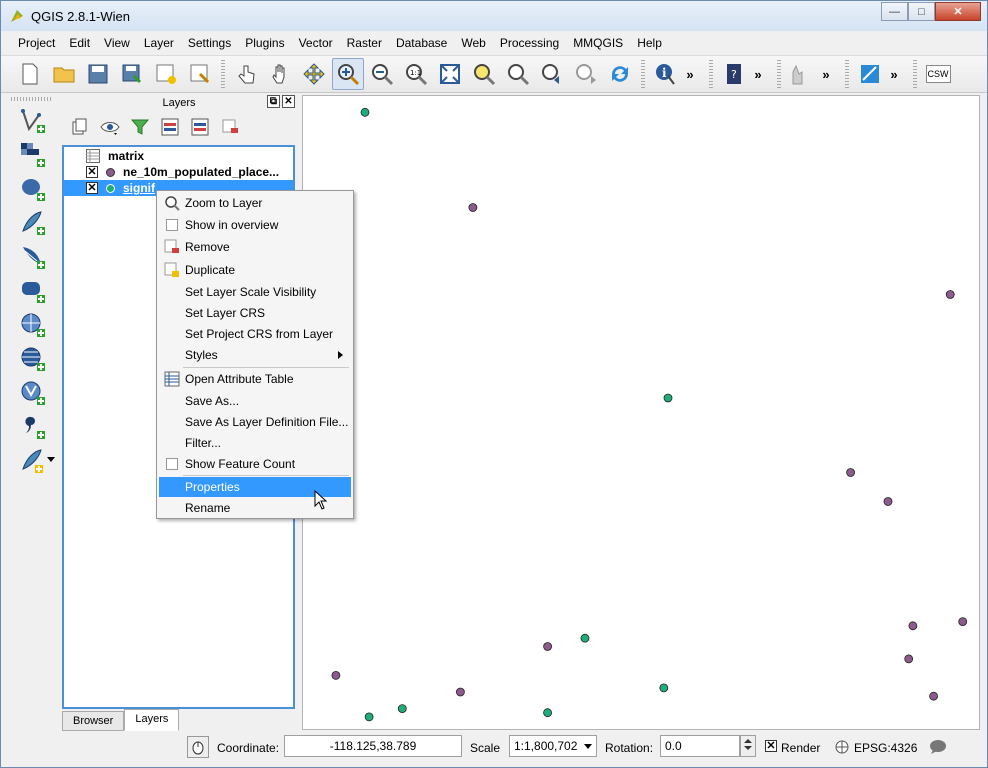  I want to click on minimize-button: —, so click(894, 11).